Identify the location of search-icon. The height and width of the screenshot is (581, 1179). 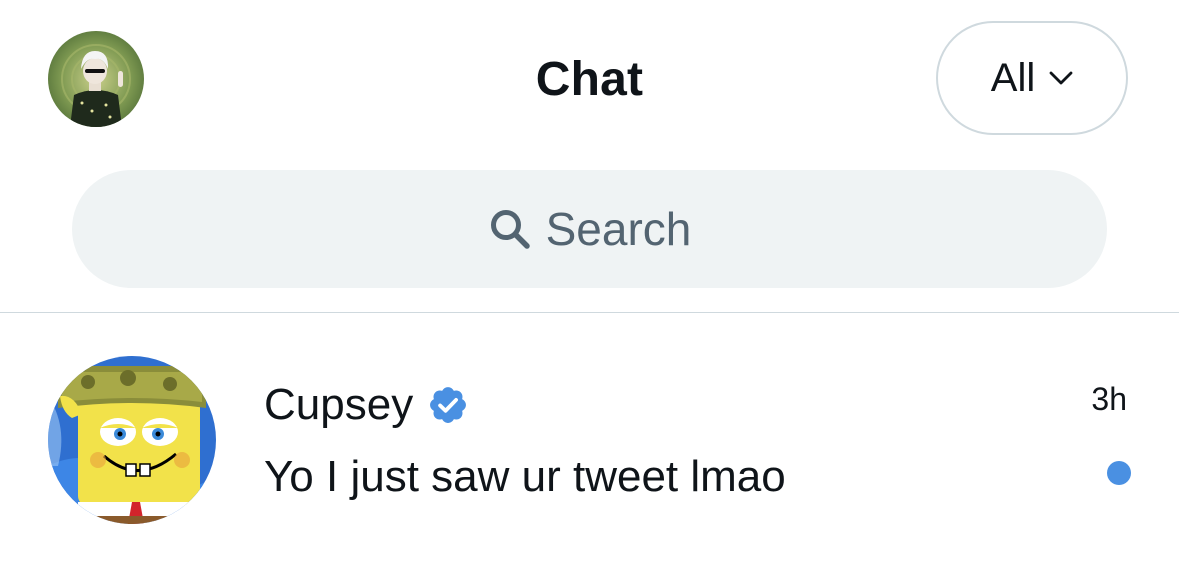
(510, 229).